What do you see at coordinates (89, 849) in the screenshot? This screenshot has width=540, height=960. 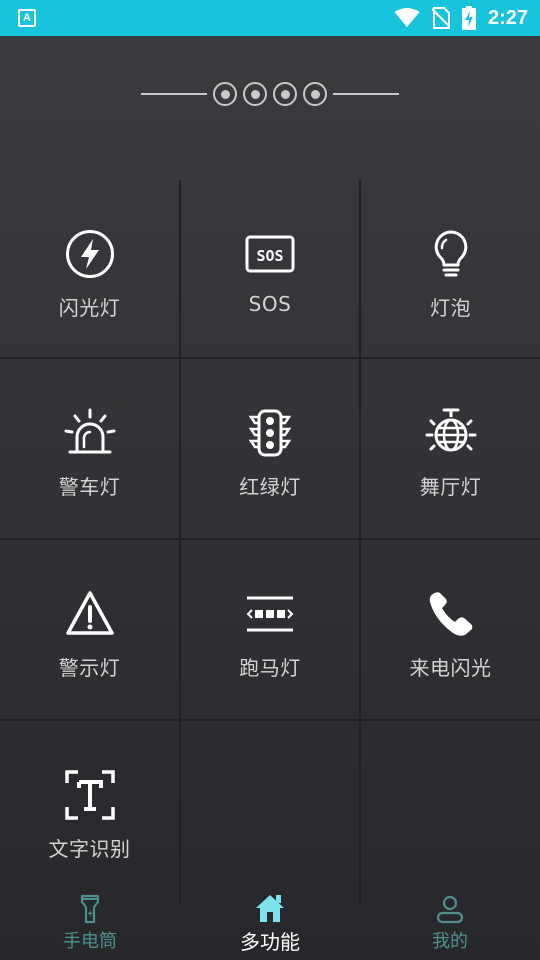 I see `feature-label: 文字识别` at bounding box center [89, 849].